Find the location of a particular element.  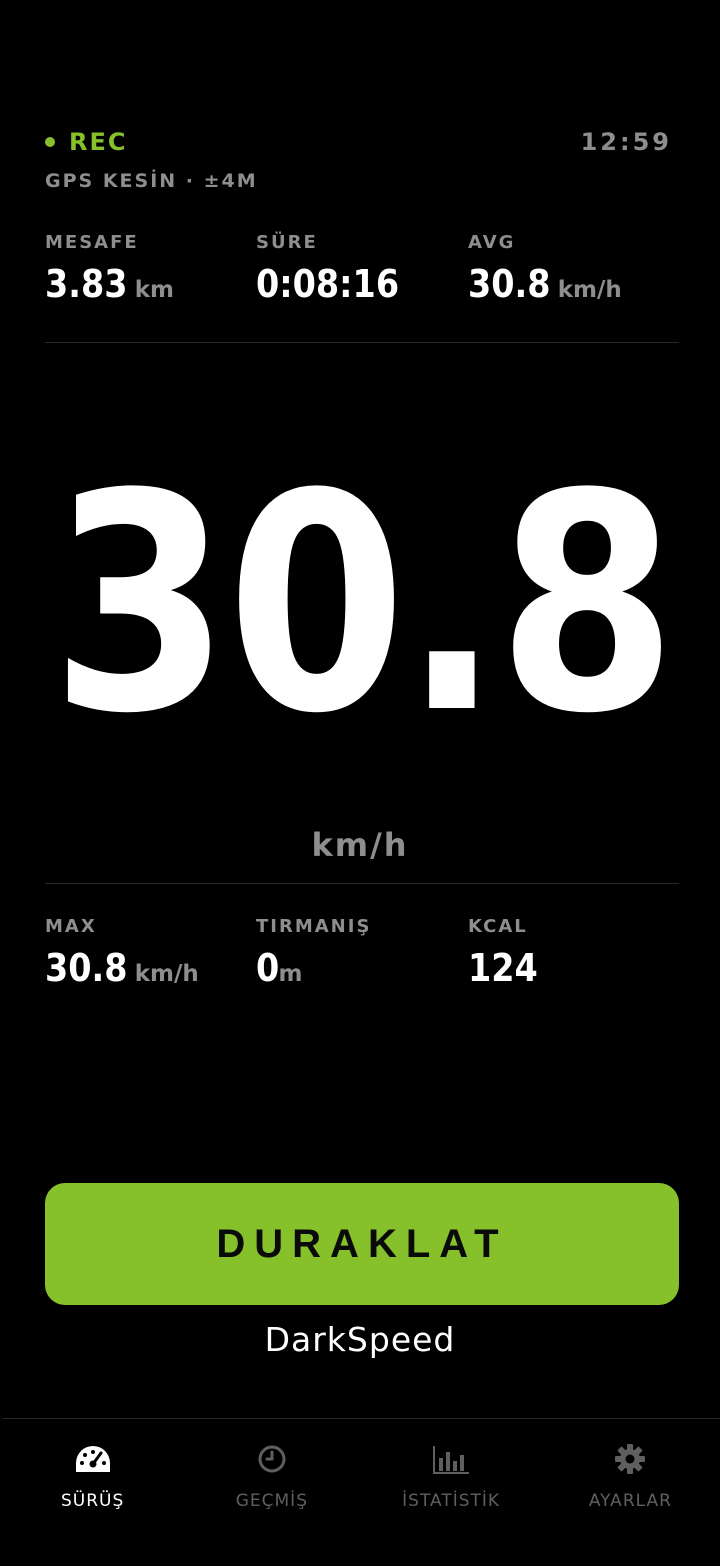

rec-dot-icon is located at coordinates (50, 142).